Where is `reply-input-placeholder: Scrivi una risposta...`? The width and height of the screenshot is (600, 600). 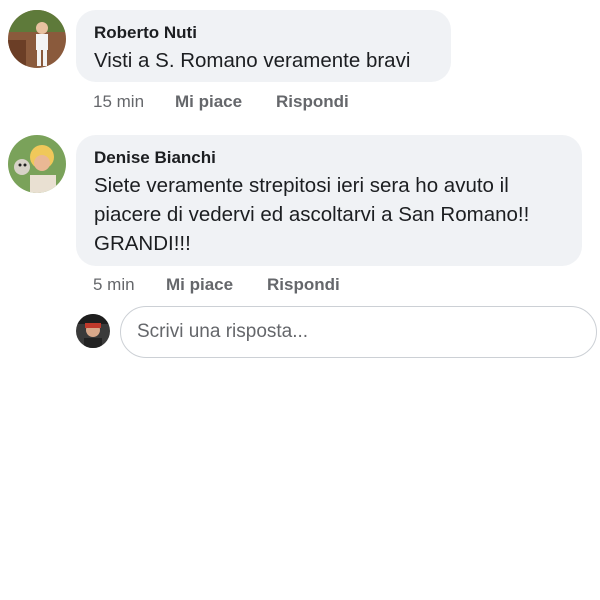 reply-input-placeholder: Scrivi una risposta... is located at coordinates (223, 331).